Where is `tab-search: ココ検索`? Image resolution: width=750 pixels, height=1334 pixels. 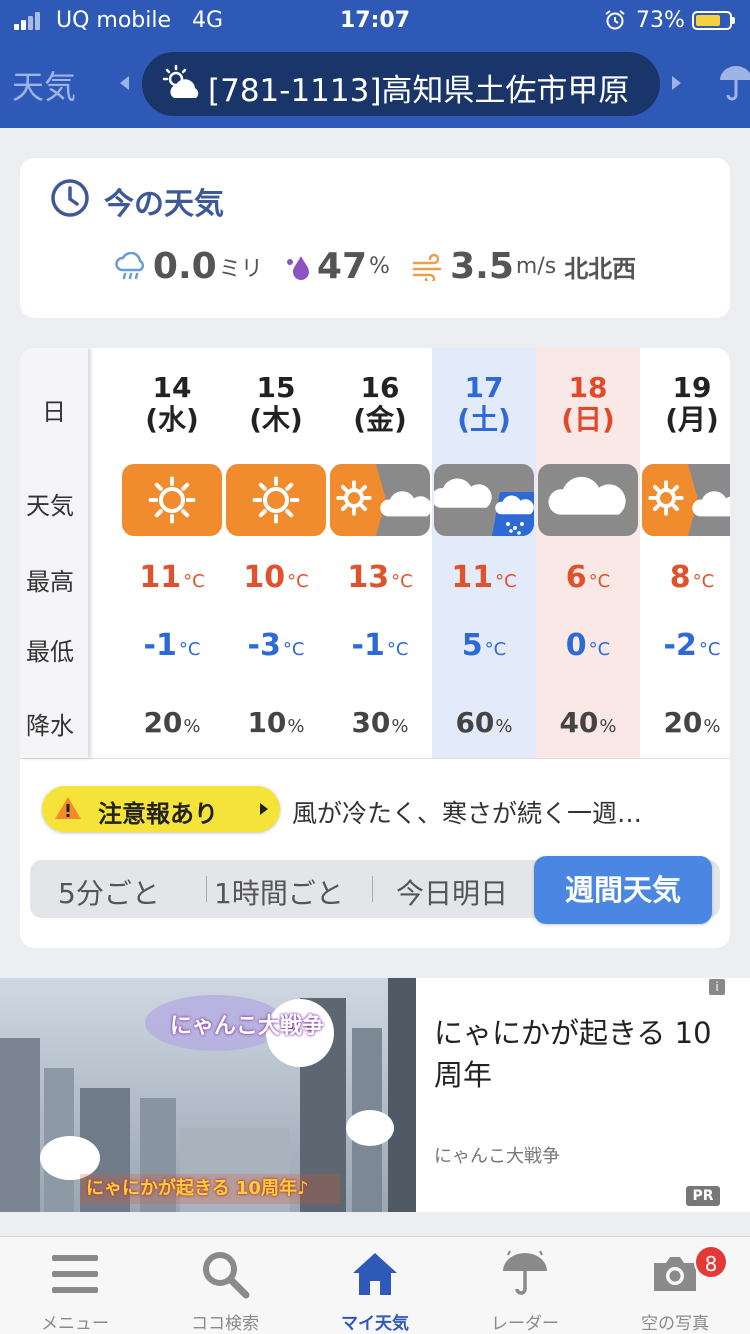 tab-search: ココ検索 is located at coordinates (225, 1285).